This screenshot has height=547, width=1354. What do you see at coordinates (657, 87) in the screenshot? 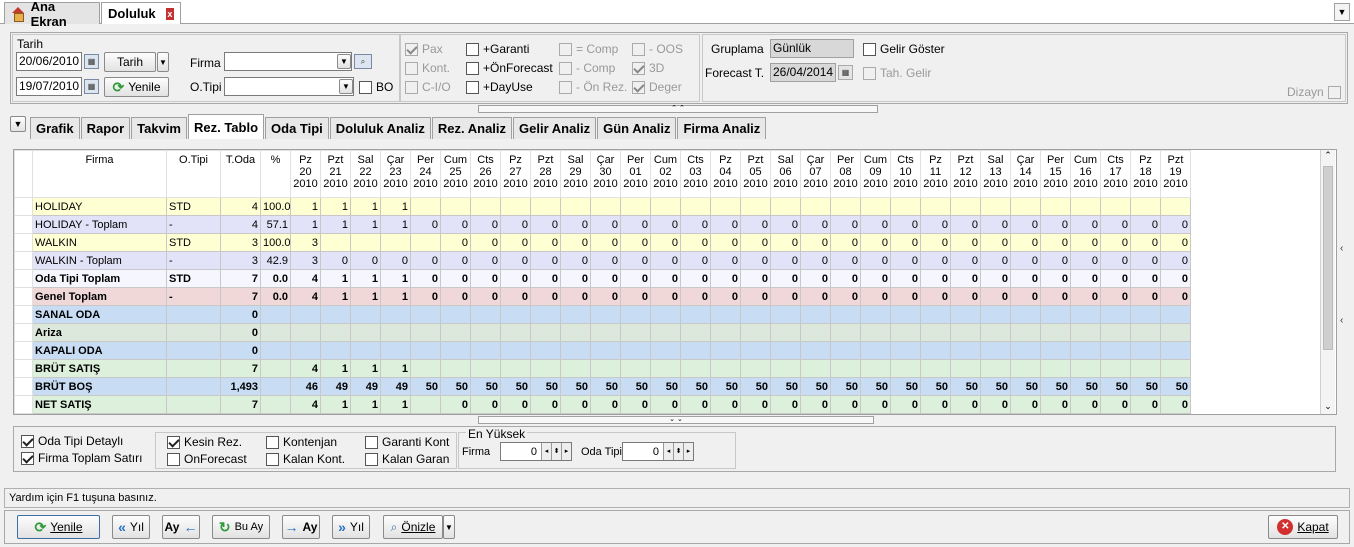
I see `option-checkbox: Deger` at bounding box center [657, 87].